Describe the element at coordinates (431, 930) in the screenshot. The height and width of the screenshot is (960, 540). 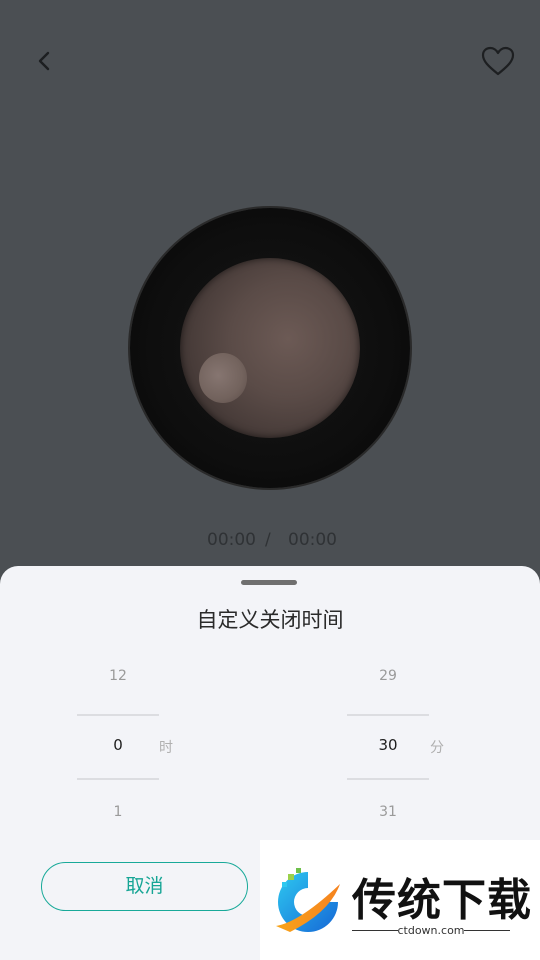
I see `brand-url: ctdown.com` at that location.